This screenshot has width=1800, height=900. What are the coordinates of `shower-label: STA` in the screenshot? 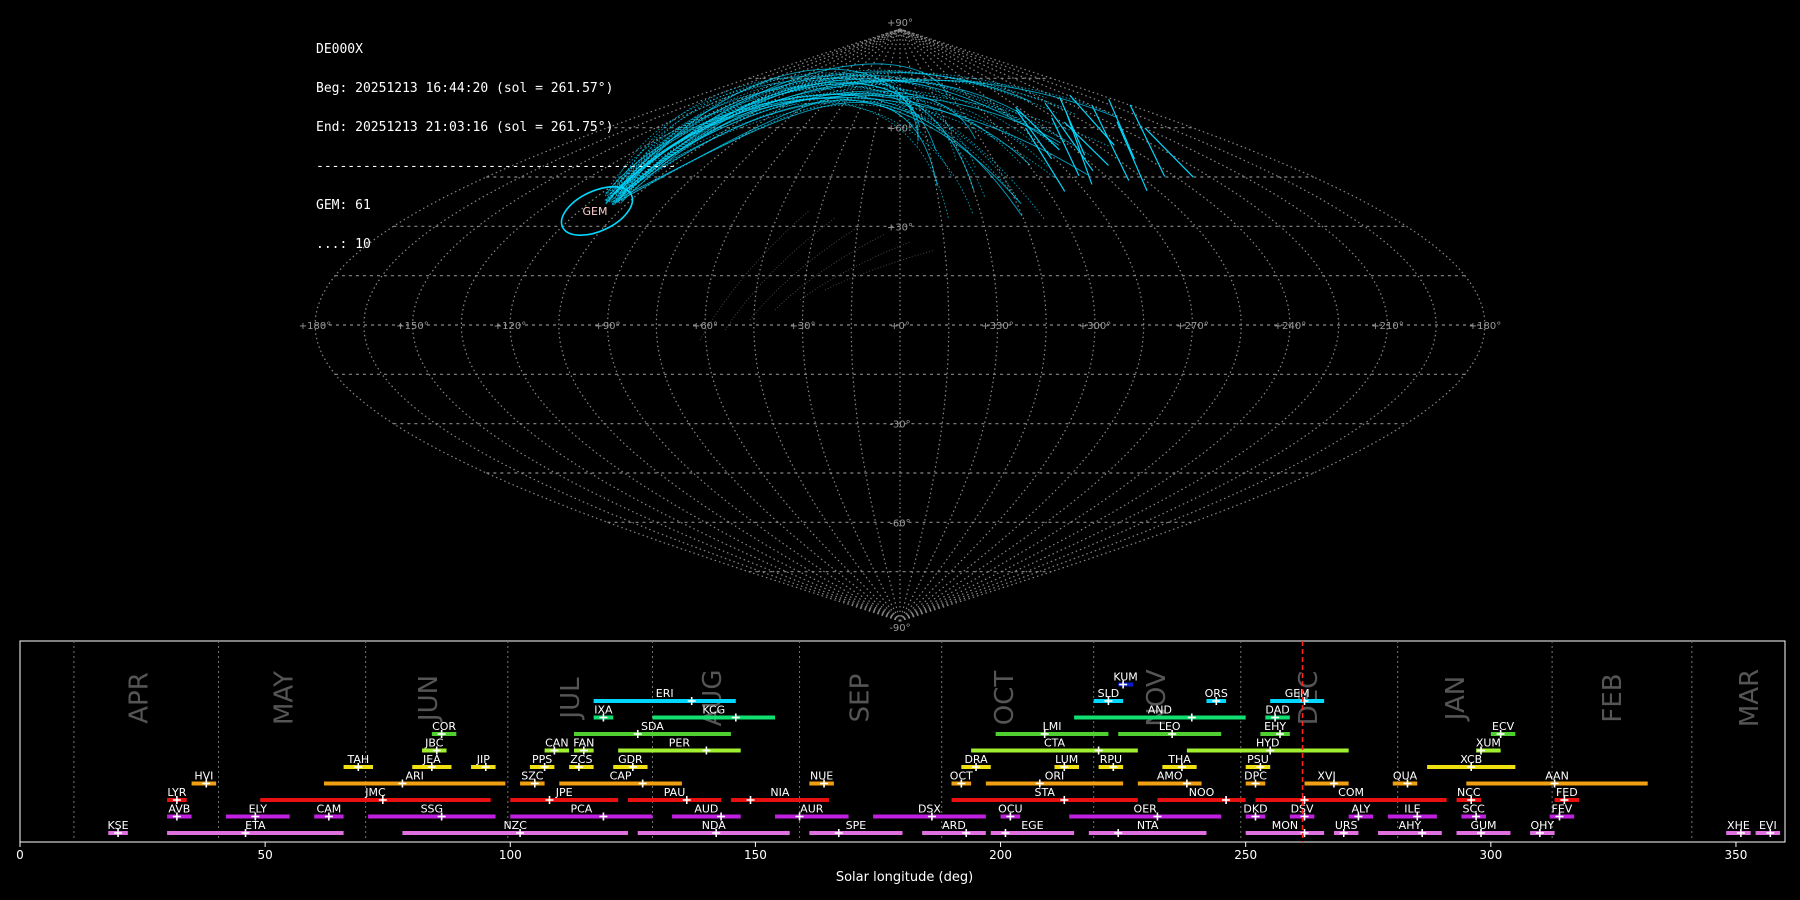 It's located at (1044, 792).